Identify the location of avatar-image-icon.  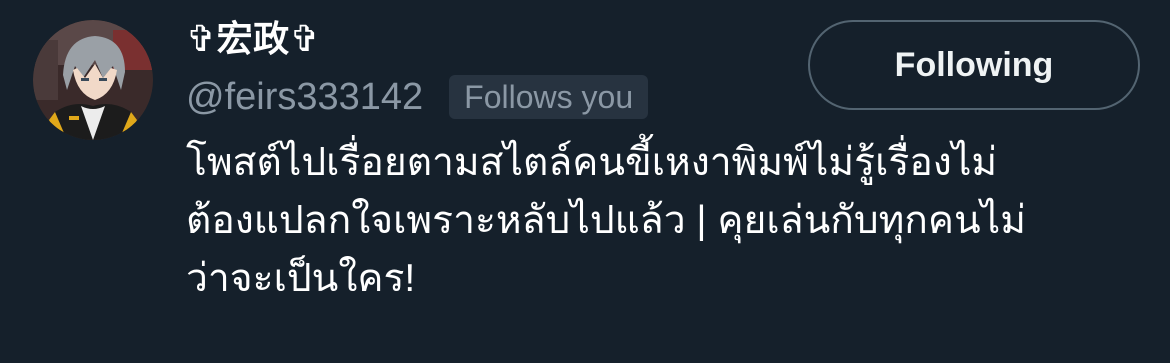
(93, 80).